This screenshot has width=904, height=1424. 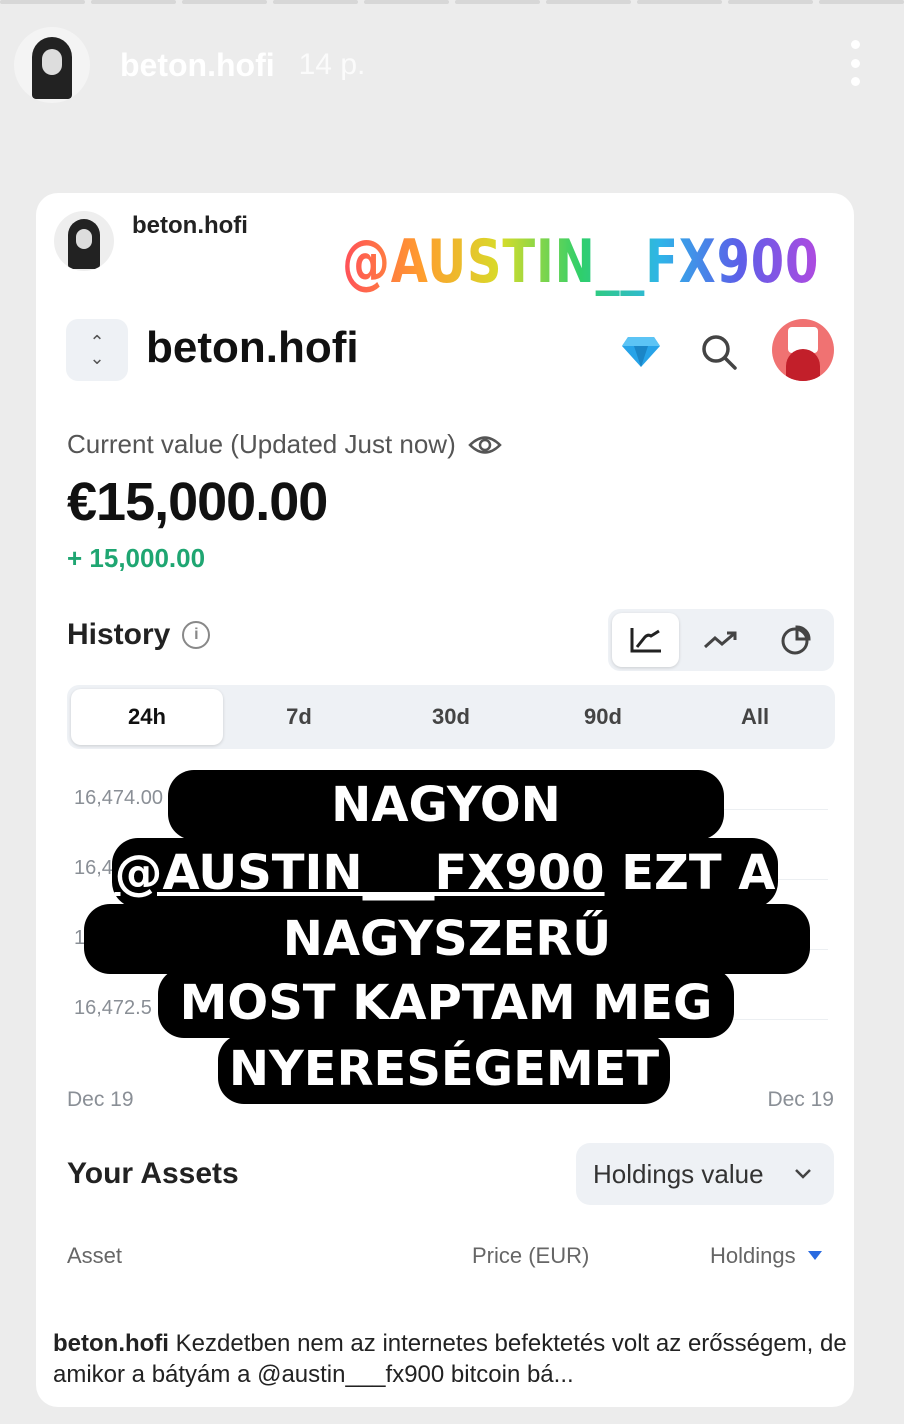 I want to click on info-icon: i, so click(x=196, y=635).